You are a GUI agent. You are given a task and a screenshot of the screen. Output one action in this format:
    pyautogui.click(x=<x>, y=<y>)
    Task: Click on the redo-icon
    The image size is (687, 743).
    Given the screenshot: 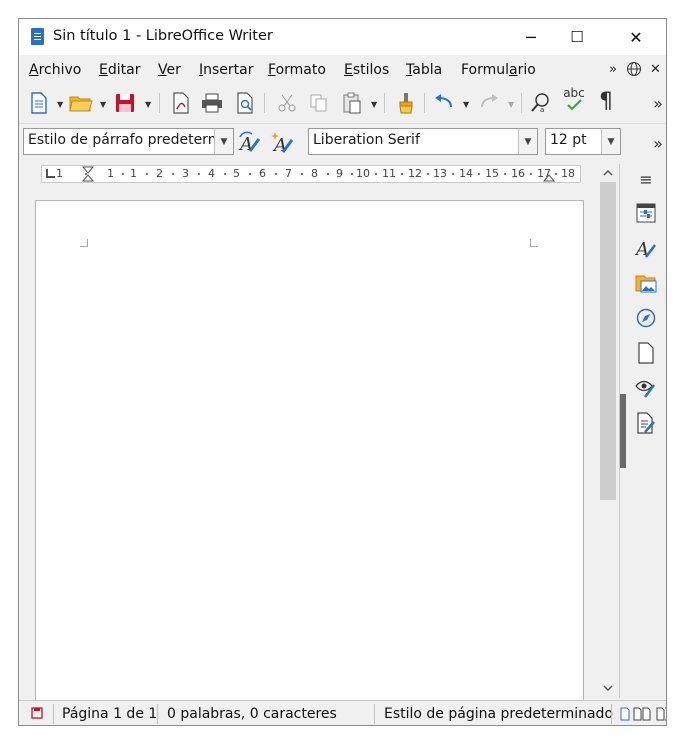 What is the action you would take?
    pyautogui.click(x=489, y=103)
    